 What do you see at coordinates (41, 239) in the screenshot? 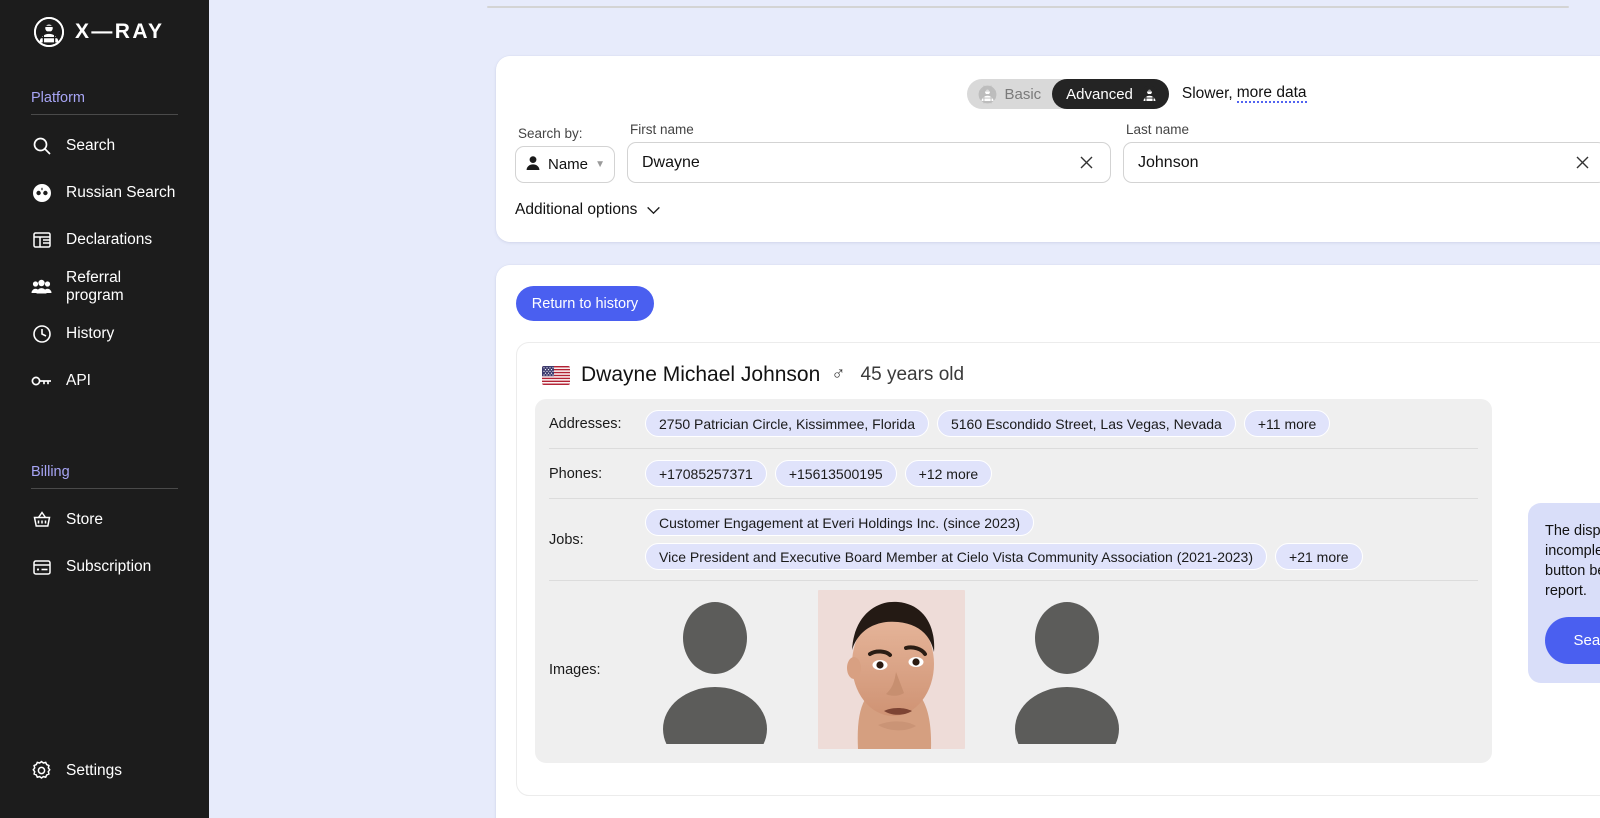
I see `declarations-icon` at bounding box center [41, 239].